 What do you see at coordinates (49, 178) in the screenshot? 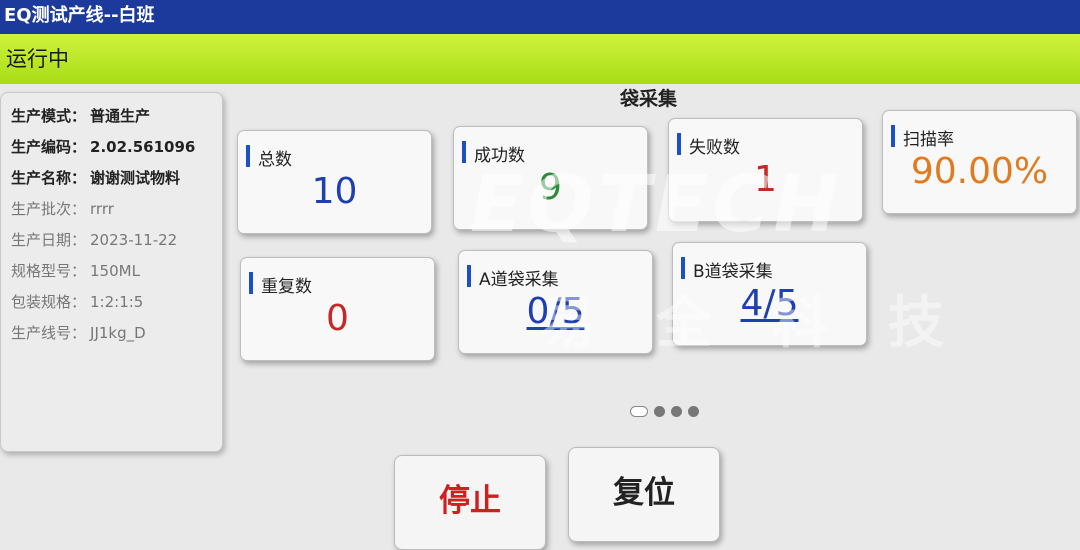
I see `info-key: 生产名称：` at bounding box center [49, 178].